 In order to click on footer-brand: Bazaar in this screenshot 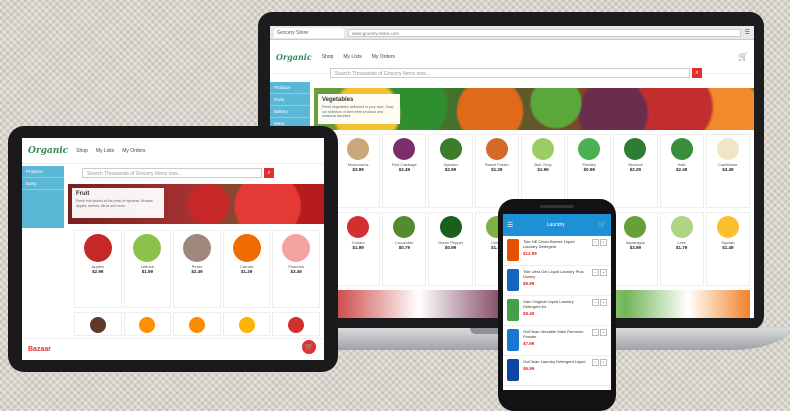, I will do `click(39, 349)`.